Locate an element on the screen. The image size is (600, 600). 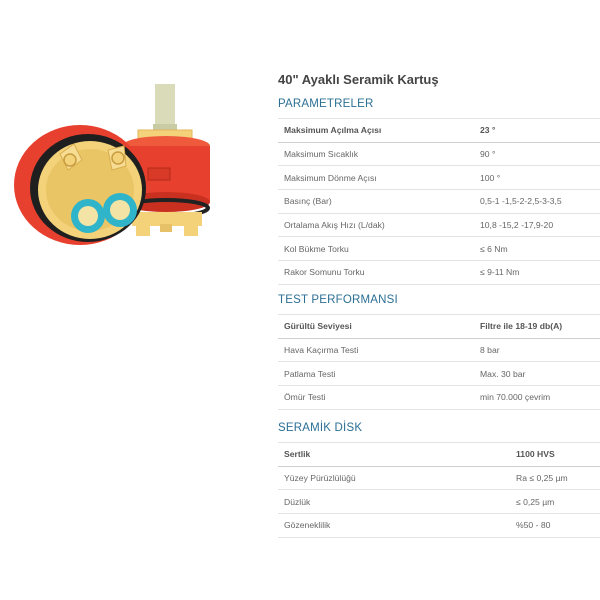
spec-label: Maksimum Açılma Açısı is located at coordinates (376, 130).